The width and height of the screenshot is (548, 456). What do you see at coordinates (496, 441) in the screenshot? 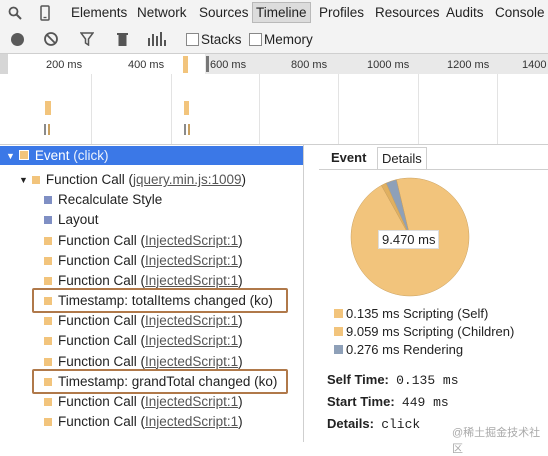
I see `watermark: @稀土掘金技术社区` at bounding box center [496, 441].